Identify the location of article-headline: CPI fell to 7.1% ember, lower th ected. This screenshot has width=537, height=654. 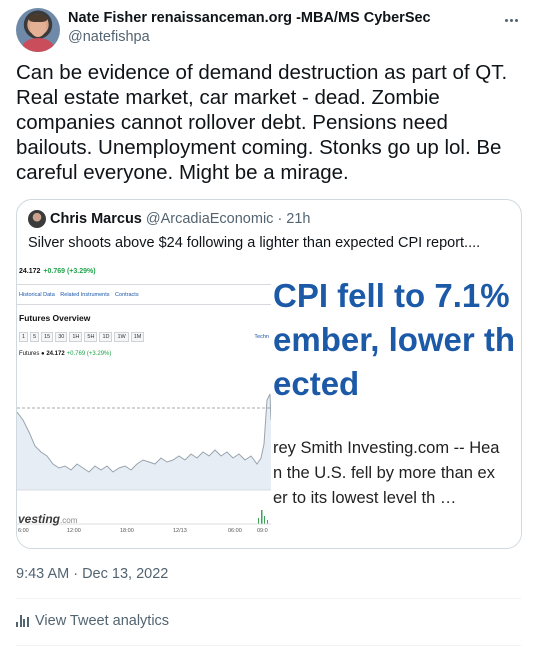
(394, 339).